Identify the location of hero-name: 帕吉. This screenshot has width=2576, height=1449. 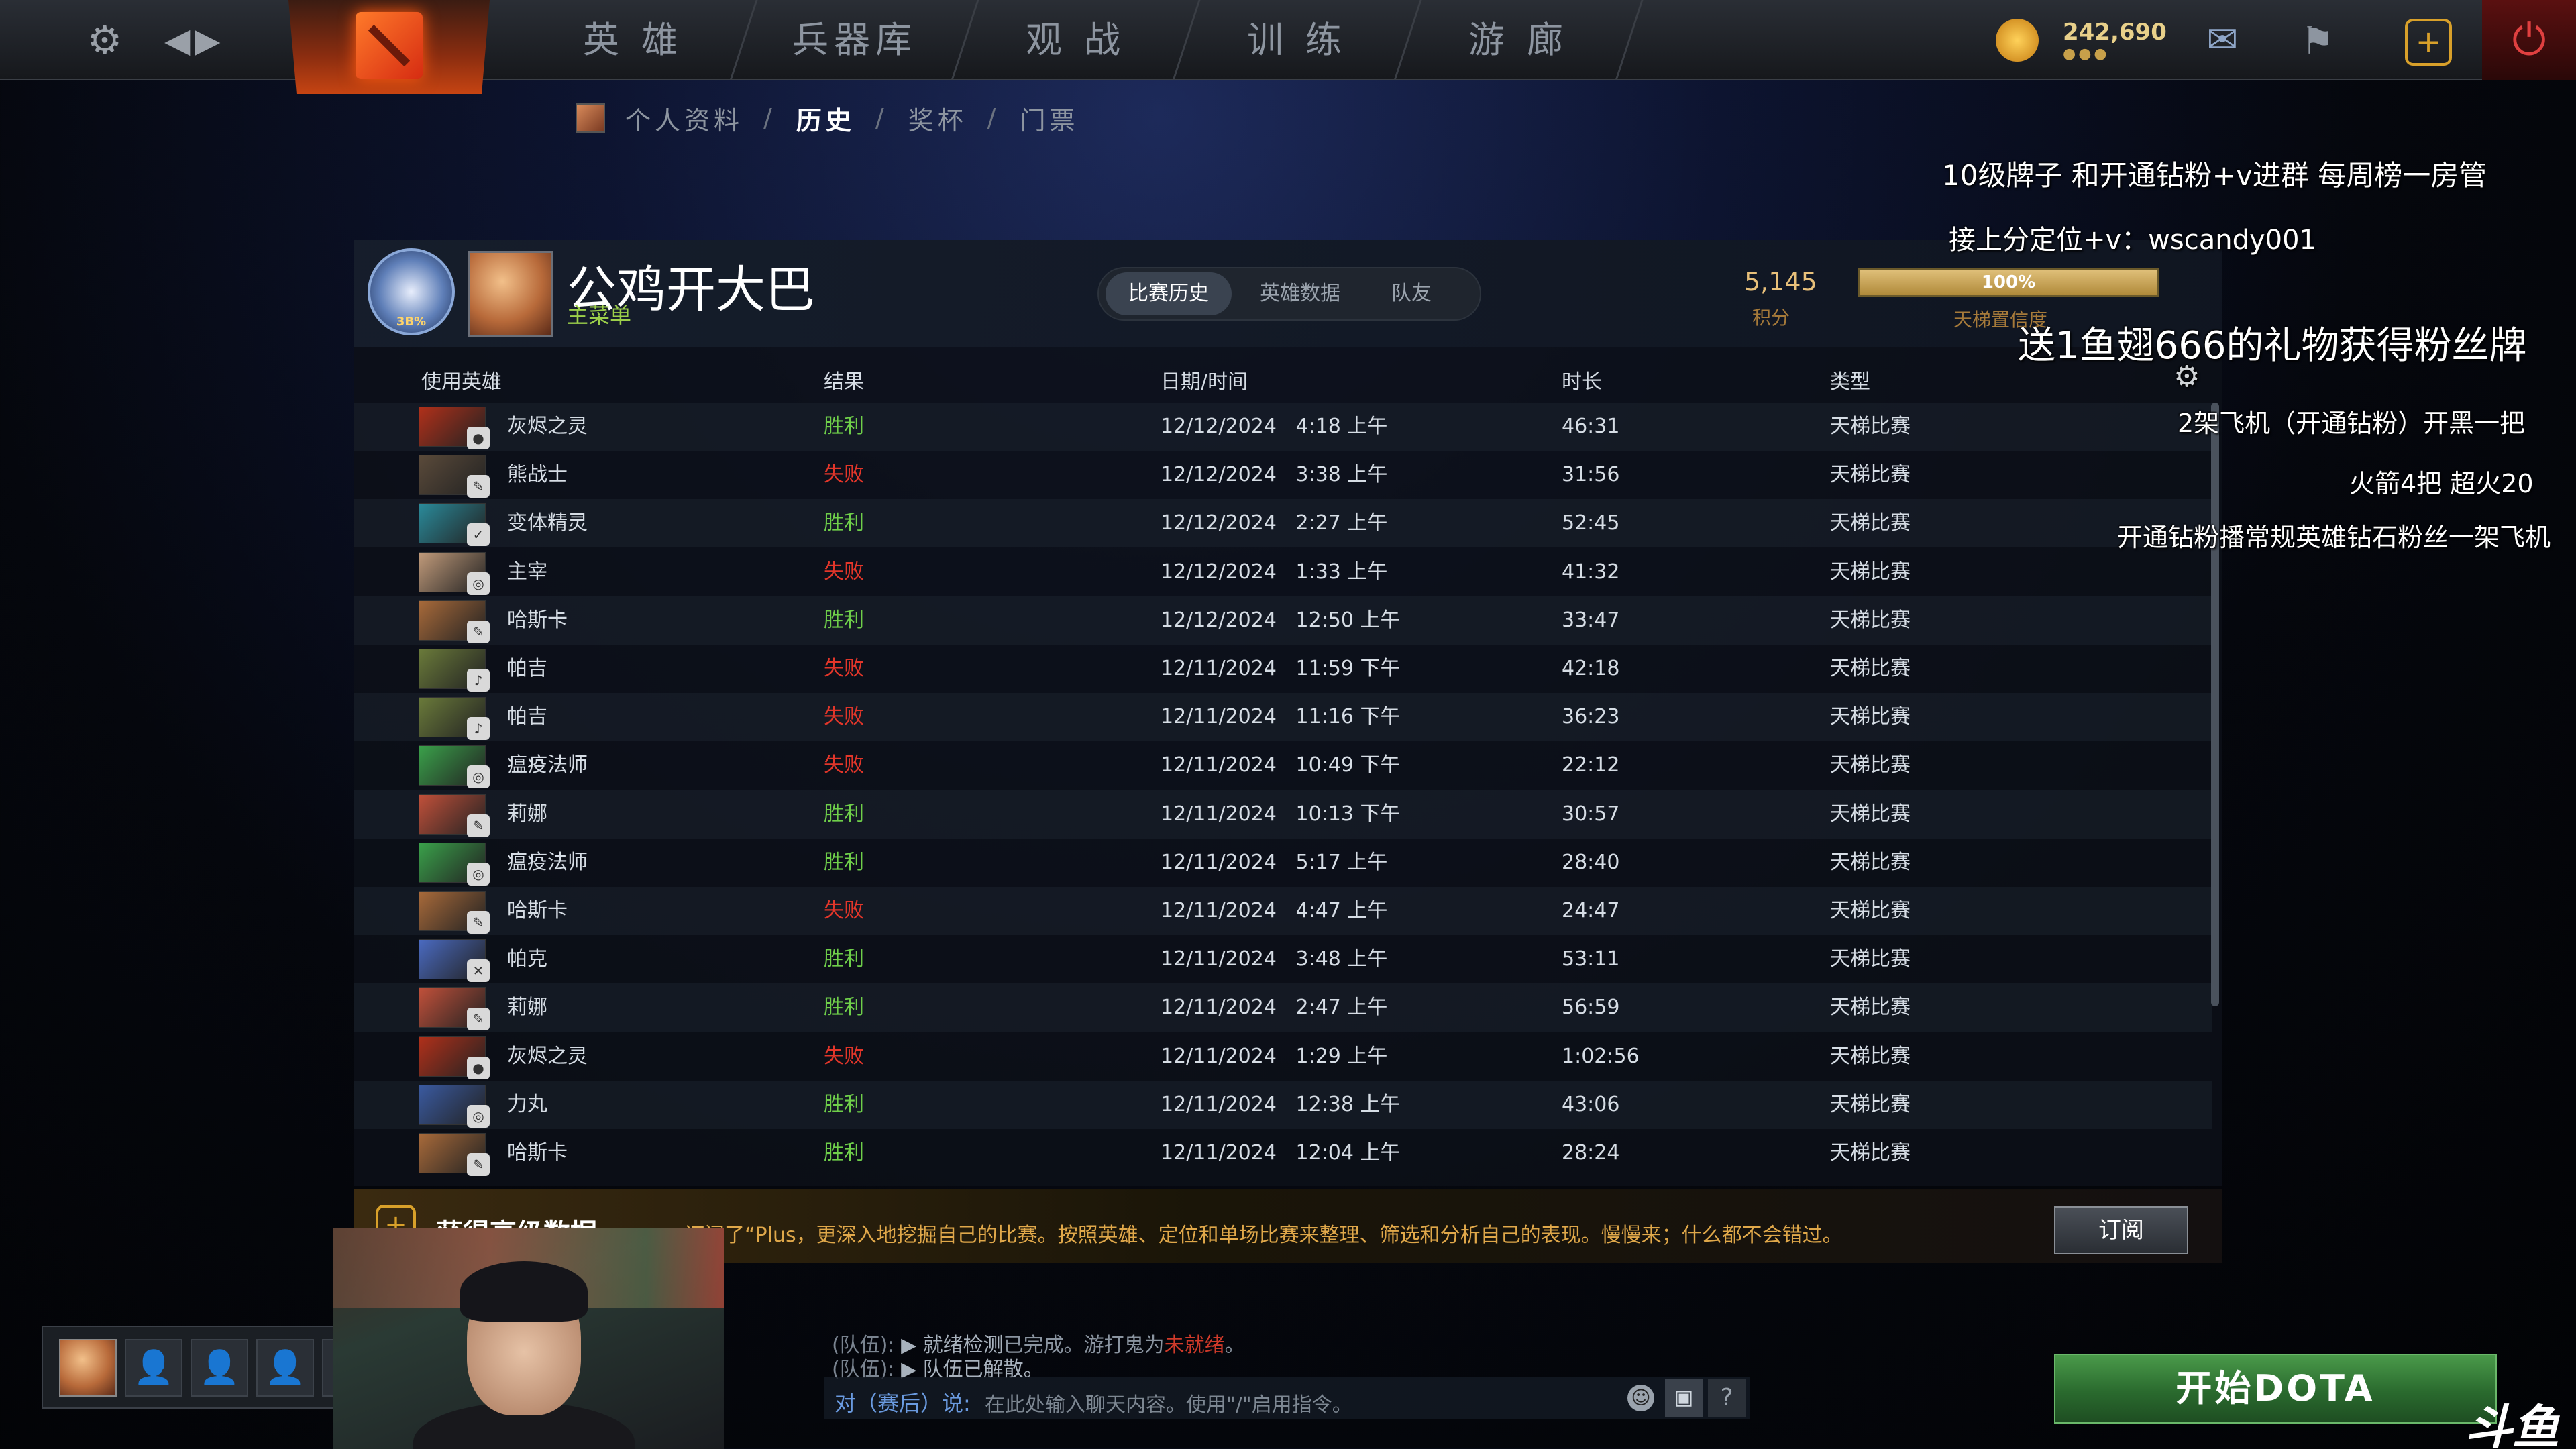
(527, 717).